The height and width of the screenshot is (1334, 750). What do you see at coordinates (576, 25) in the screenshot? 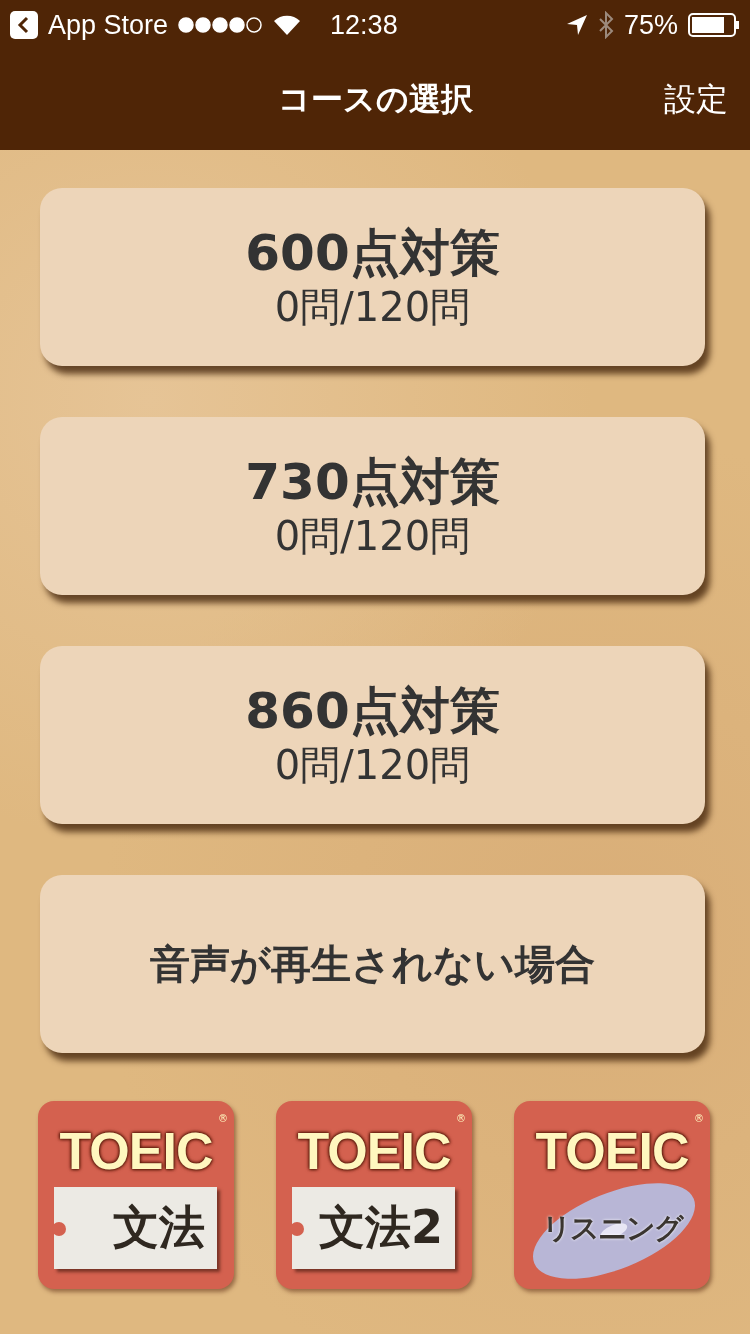
I see `location-icon` at bounding box center [576, 25].